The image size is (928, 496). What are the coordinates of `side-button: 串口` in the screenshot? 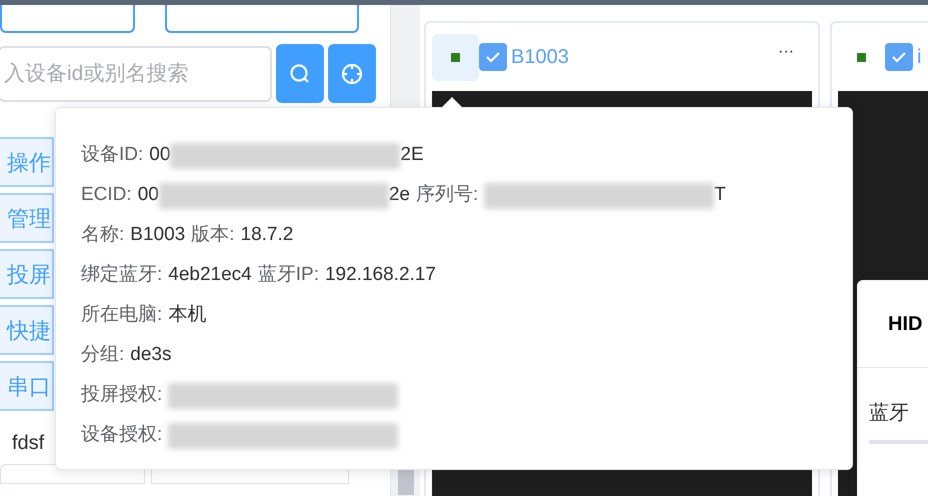 It's located at (27, 386).